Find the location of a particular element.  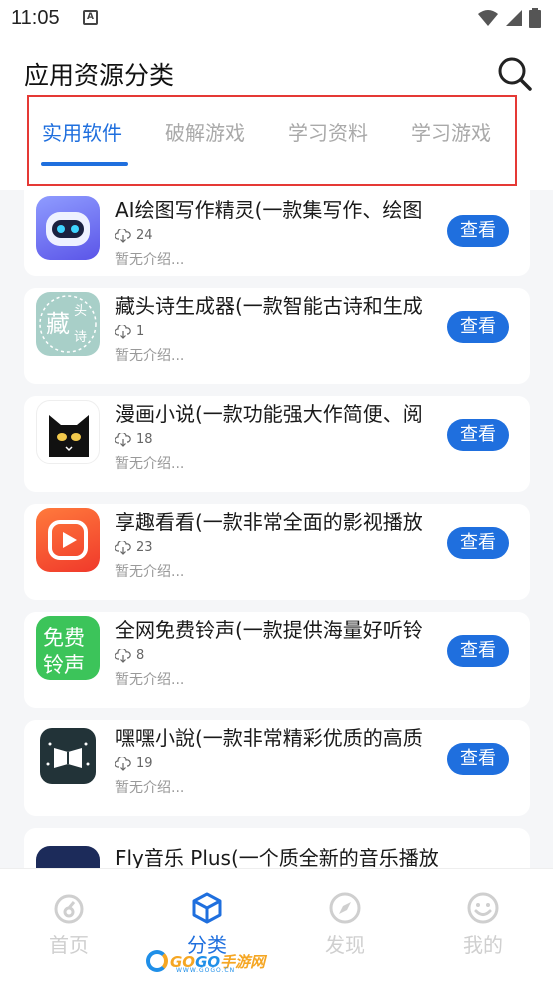

status-bar: 11:05 A is located at coordinates (276, 19).